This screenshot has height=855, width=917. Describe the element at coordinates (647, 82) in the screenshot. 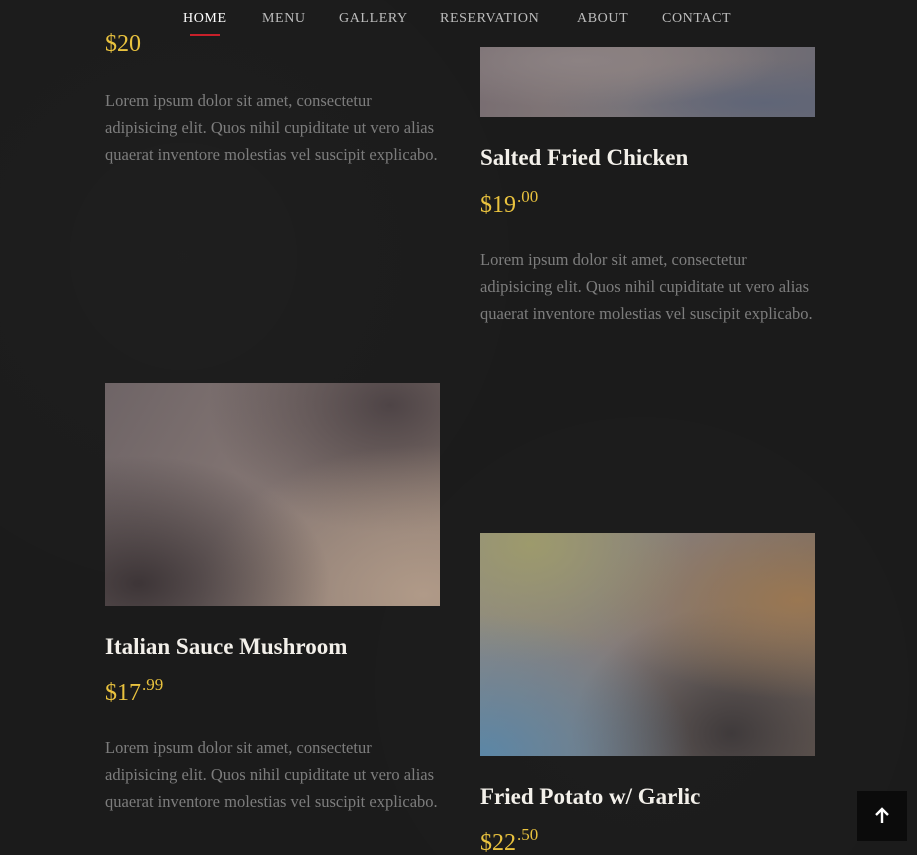

I see `dish-image-salted-fried-chicken` at that location.